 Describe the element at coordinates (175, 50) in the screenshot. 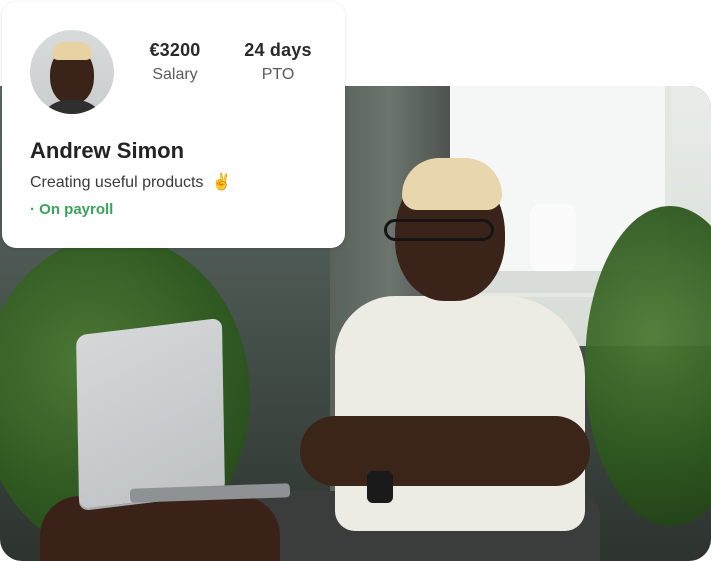

I see `salary-value: €3200` at that location.